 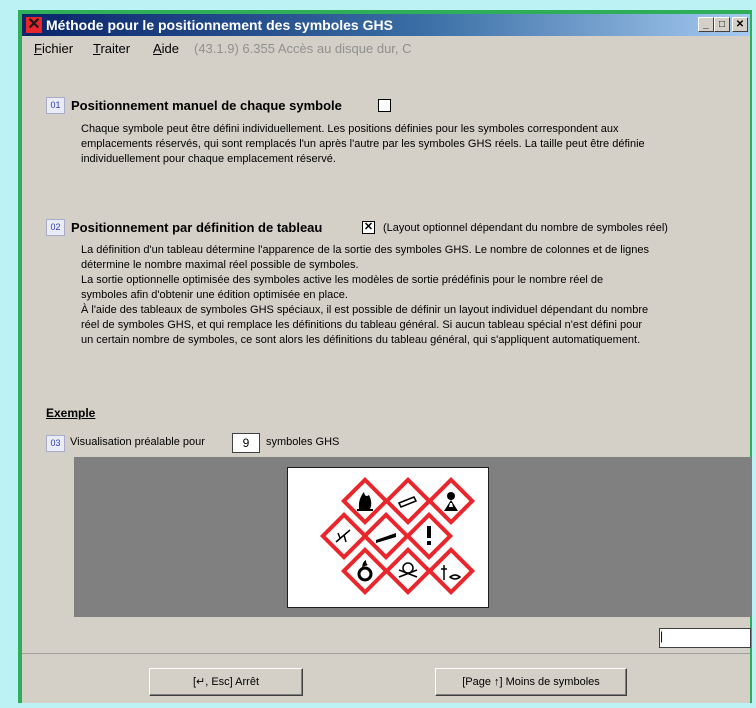 I want to click on maximize-button: □, so click(x=722, y=24).